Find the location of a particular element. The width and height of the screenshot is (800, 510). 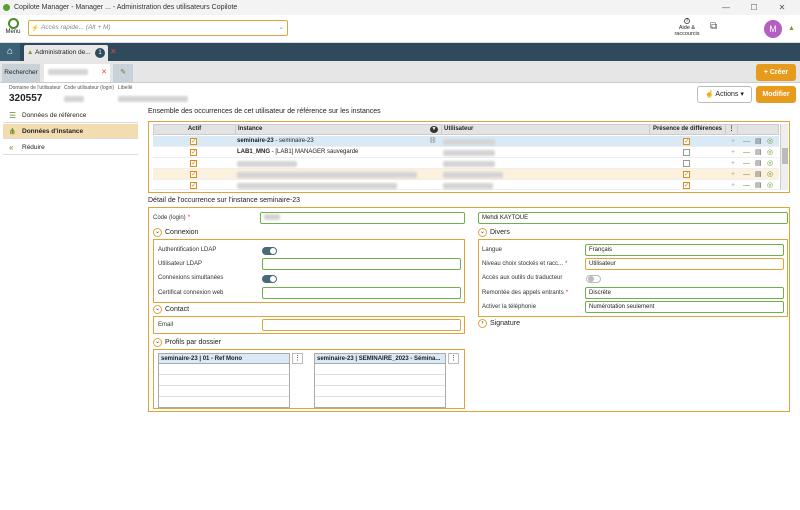

profile-list-1-menu-icon: ⋮ is located at coordinates (297, 358).